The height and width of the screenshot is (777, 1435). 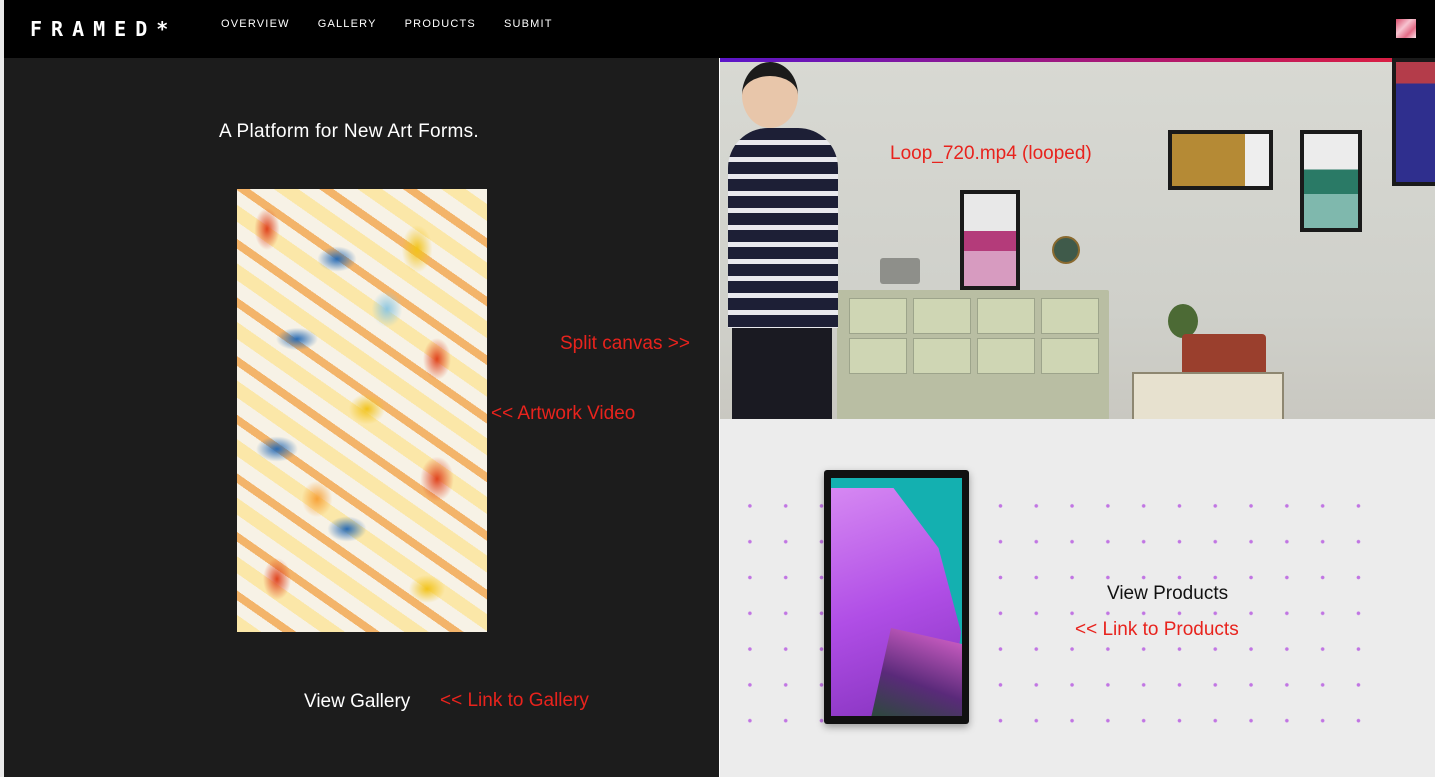 I want to click on nav-gallery: GALLERY, so click(x=347, y=24).